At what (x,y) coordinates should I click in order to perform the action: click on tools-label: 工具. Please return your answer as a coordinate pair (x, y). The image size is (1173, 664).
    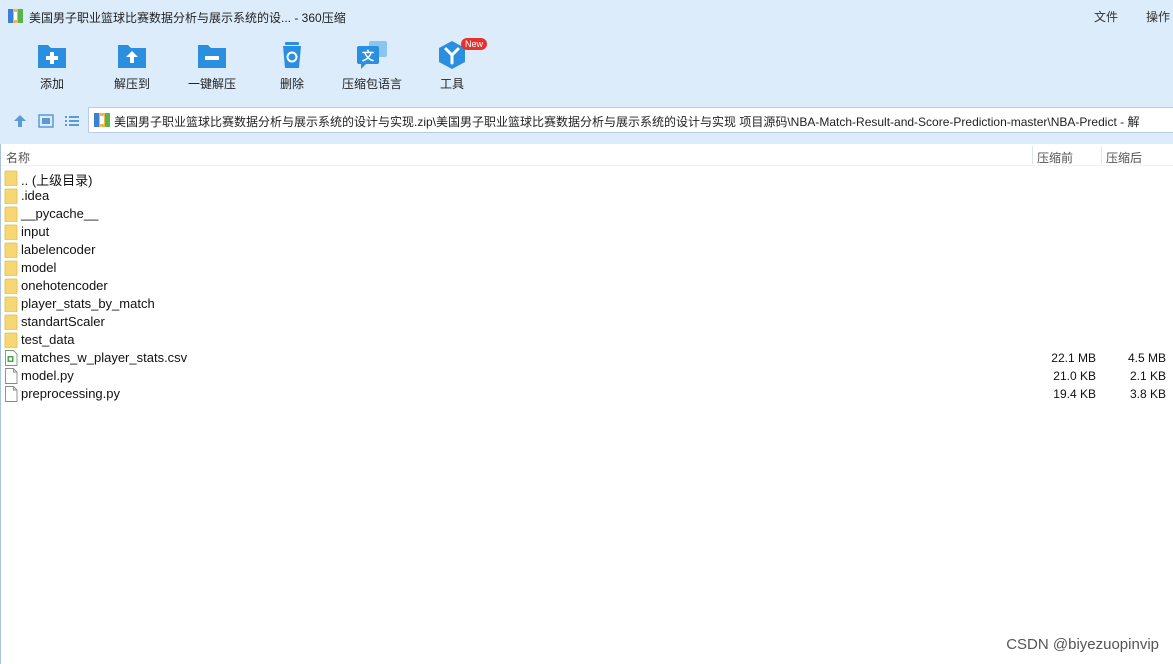
    Looking at the image, I should click on (451, 84).